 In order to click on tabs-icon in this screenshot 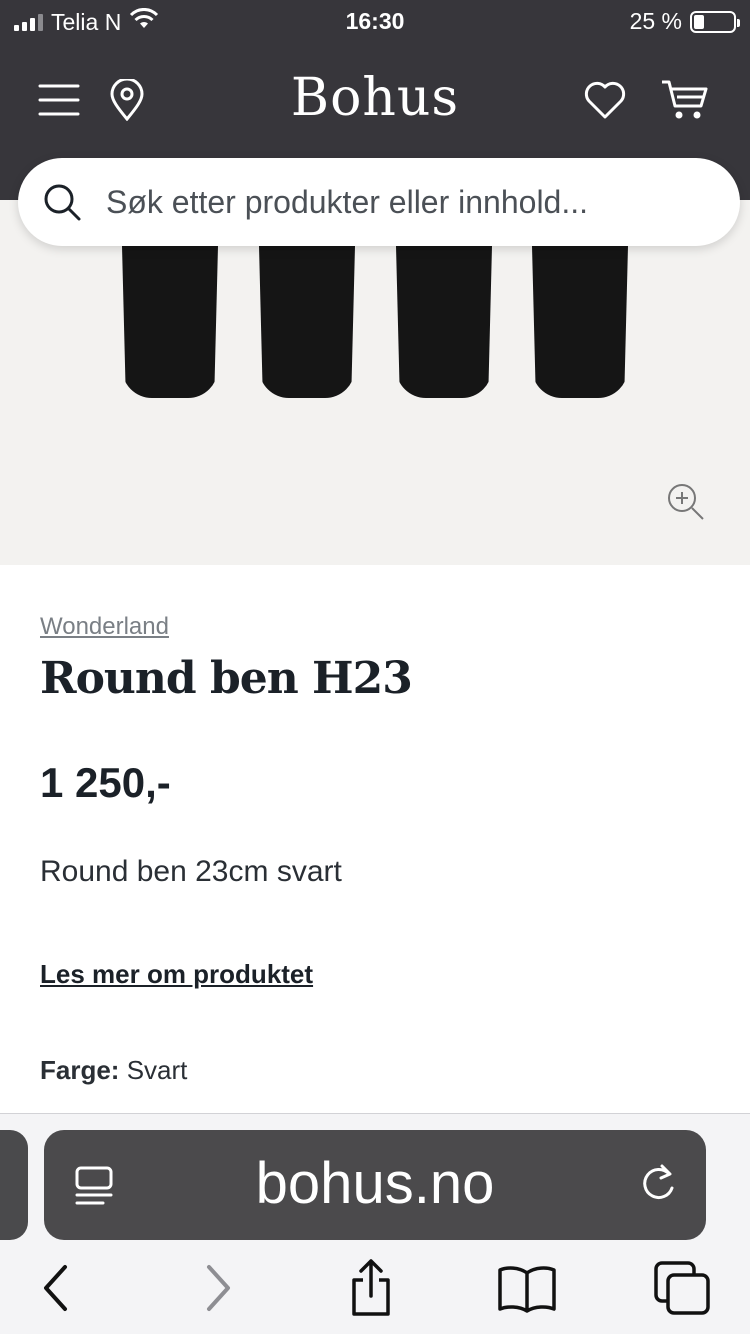, I will do `click(682, 1288)`.